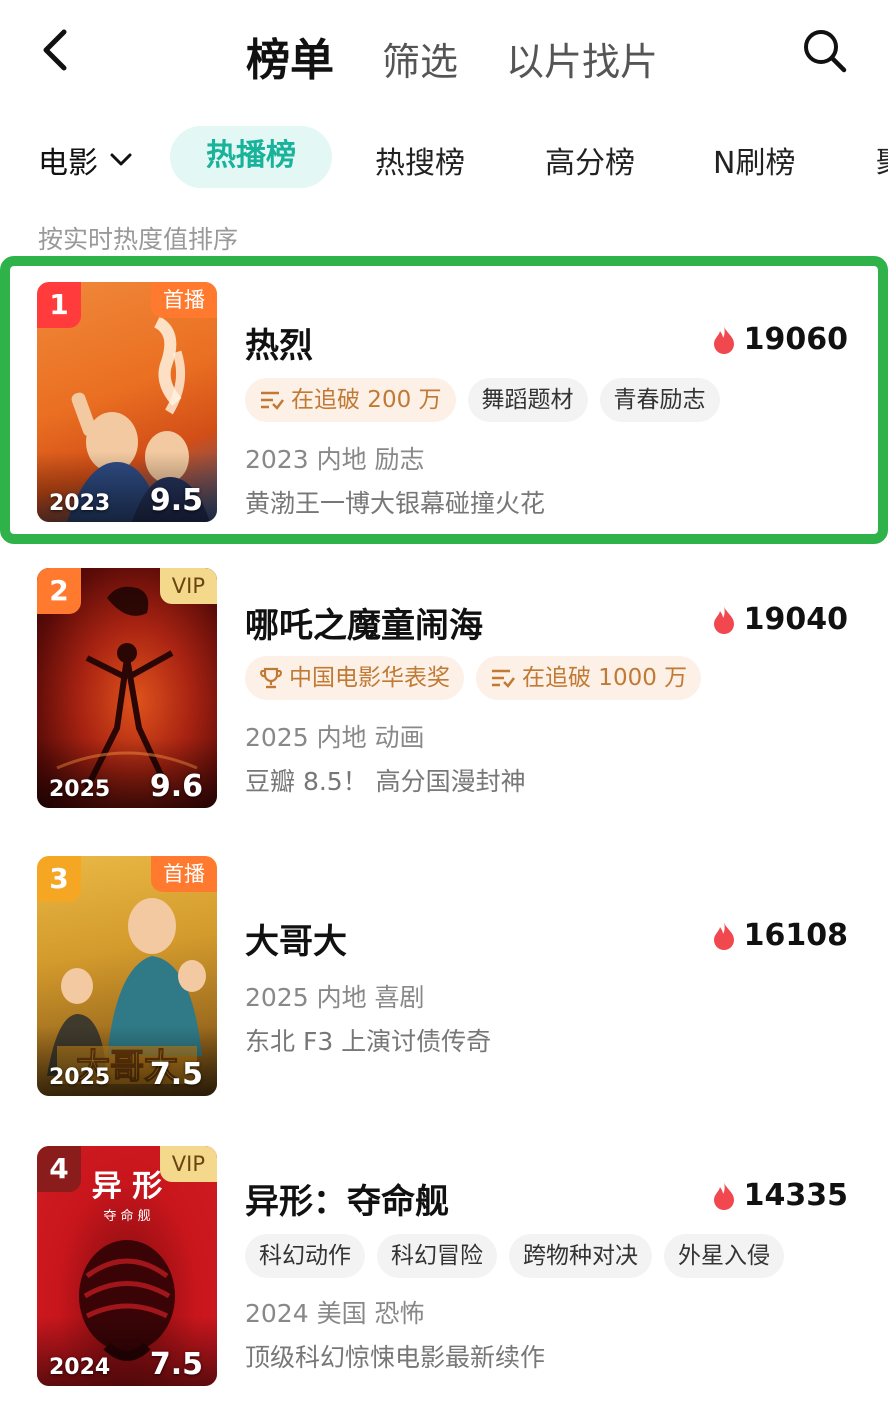 This screenshot has height=1422, width=888. I want to click on tag: 青春励志, so click(659, 400).